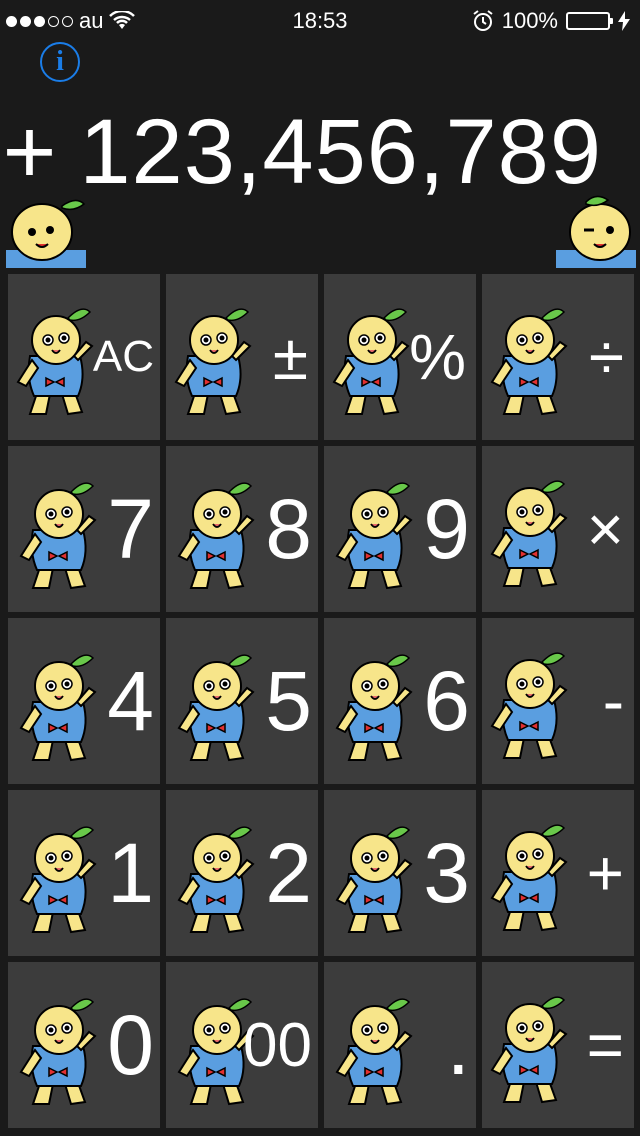  Describe the element at coordinates (340, 151) in the screenshot. I see `display-value: 123,456,789` at that location.